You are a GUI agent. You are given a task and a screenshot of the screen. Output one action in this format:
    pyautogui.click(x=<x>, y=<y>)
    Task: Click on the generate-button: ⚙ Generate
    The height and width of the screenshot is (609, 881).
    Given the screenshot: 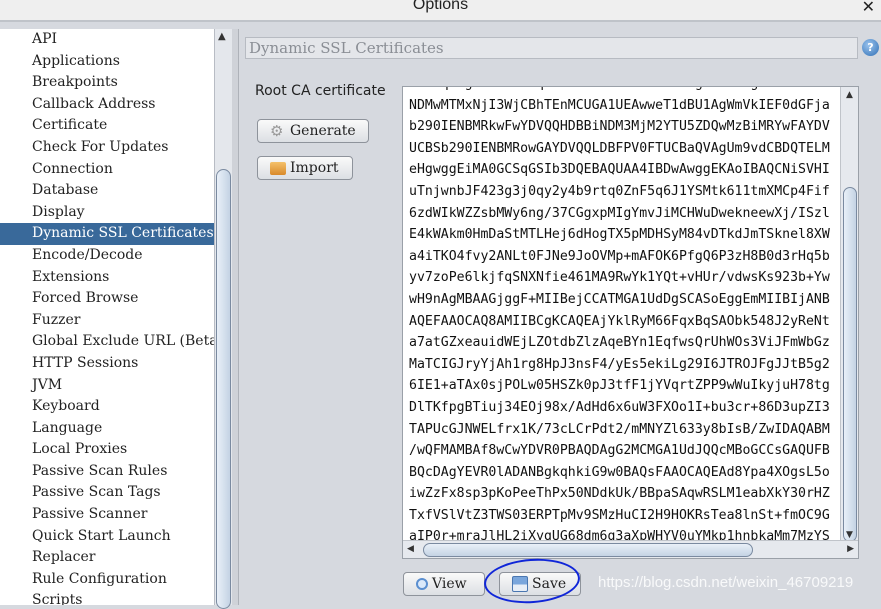 What is the action you would take?
    pyautogui.click(x=313, y=131)
    